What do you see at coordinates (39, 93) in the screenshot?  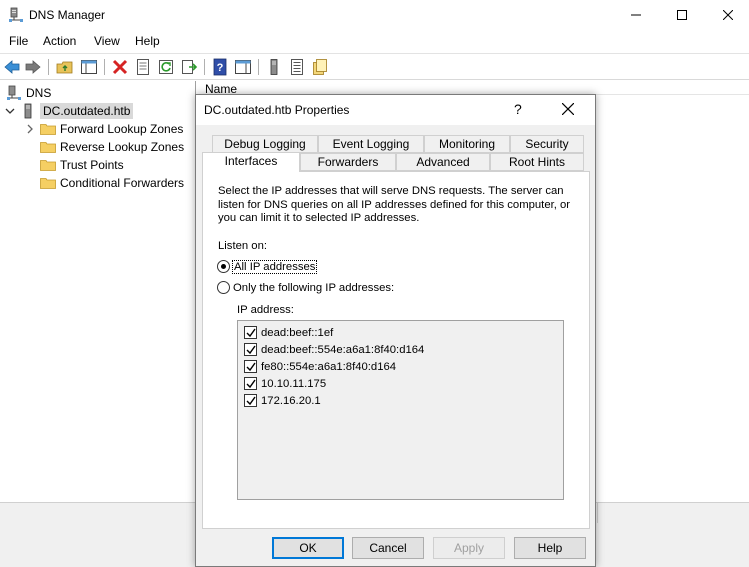 I see `tree-label-dns: DNS` at bounding box center [39, 93].